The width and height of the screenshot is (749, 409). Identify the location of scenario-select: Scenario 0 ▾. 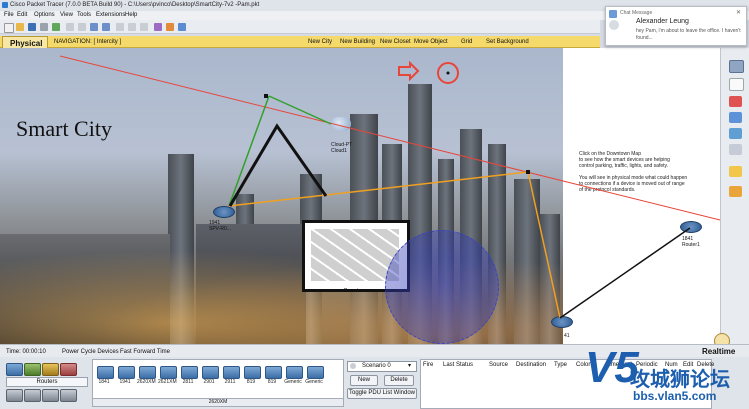
(382, 366).